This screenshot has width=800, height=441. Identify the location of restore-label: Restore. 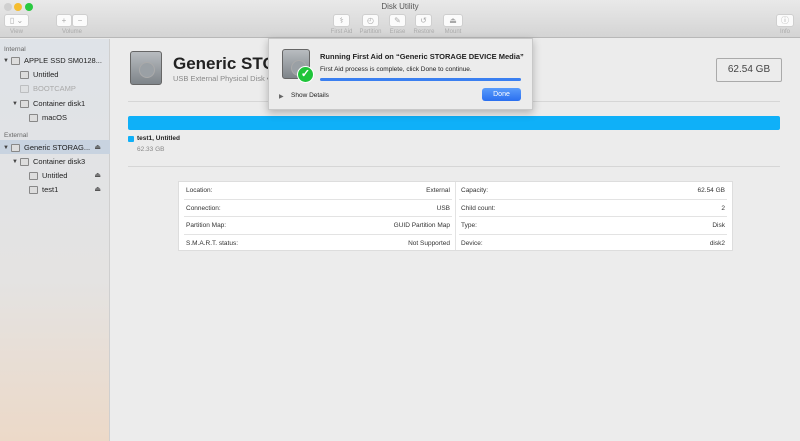
(424, 32).